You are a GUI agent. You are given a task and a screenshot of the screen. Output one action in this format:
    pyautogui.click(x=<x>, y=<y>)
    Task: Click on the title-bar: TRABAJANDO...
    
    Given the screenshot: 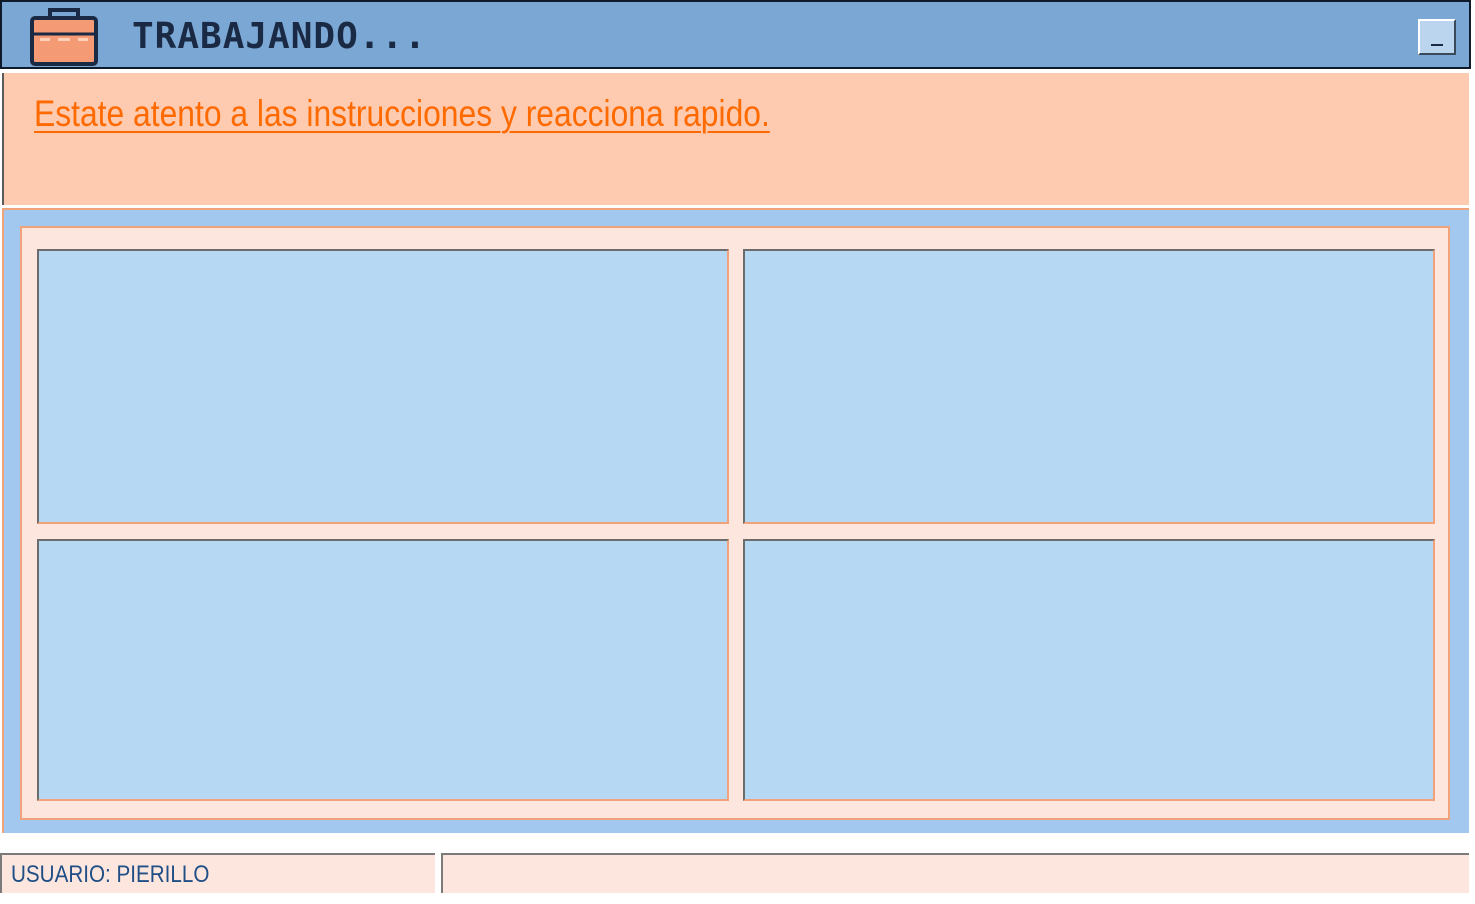 What is the action you would take?
    pyautogui.click(x=735, y=34)
    